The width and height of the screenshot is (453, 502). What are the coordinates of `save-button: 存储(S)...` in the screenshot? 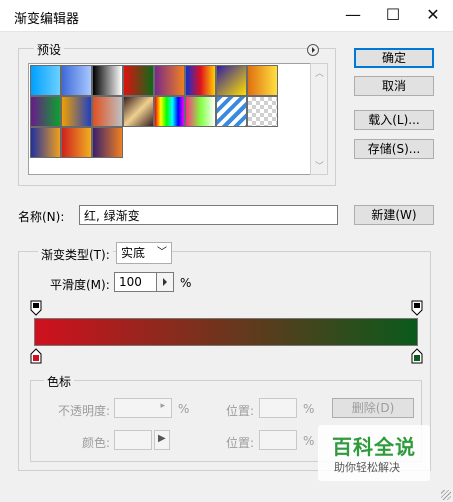 It's located at (394, 149).